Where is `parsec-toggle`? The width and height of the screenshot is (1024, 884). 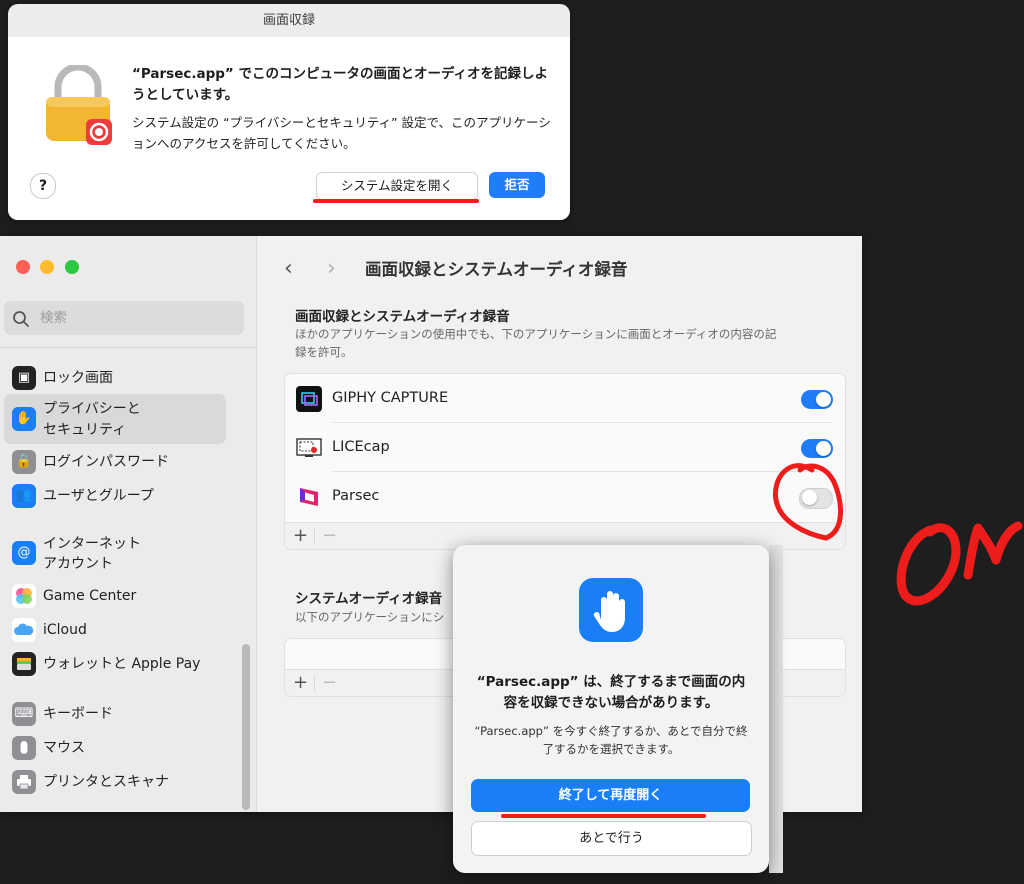
parsec-toggle is located at coordinates (816, 498).